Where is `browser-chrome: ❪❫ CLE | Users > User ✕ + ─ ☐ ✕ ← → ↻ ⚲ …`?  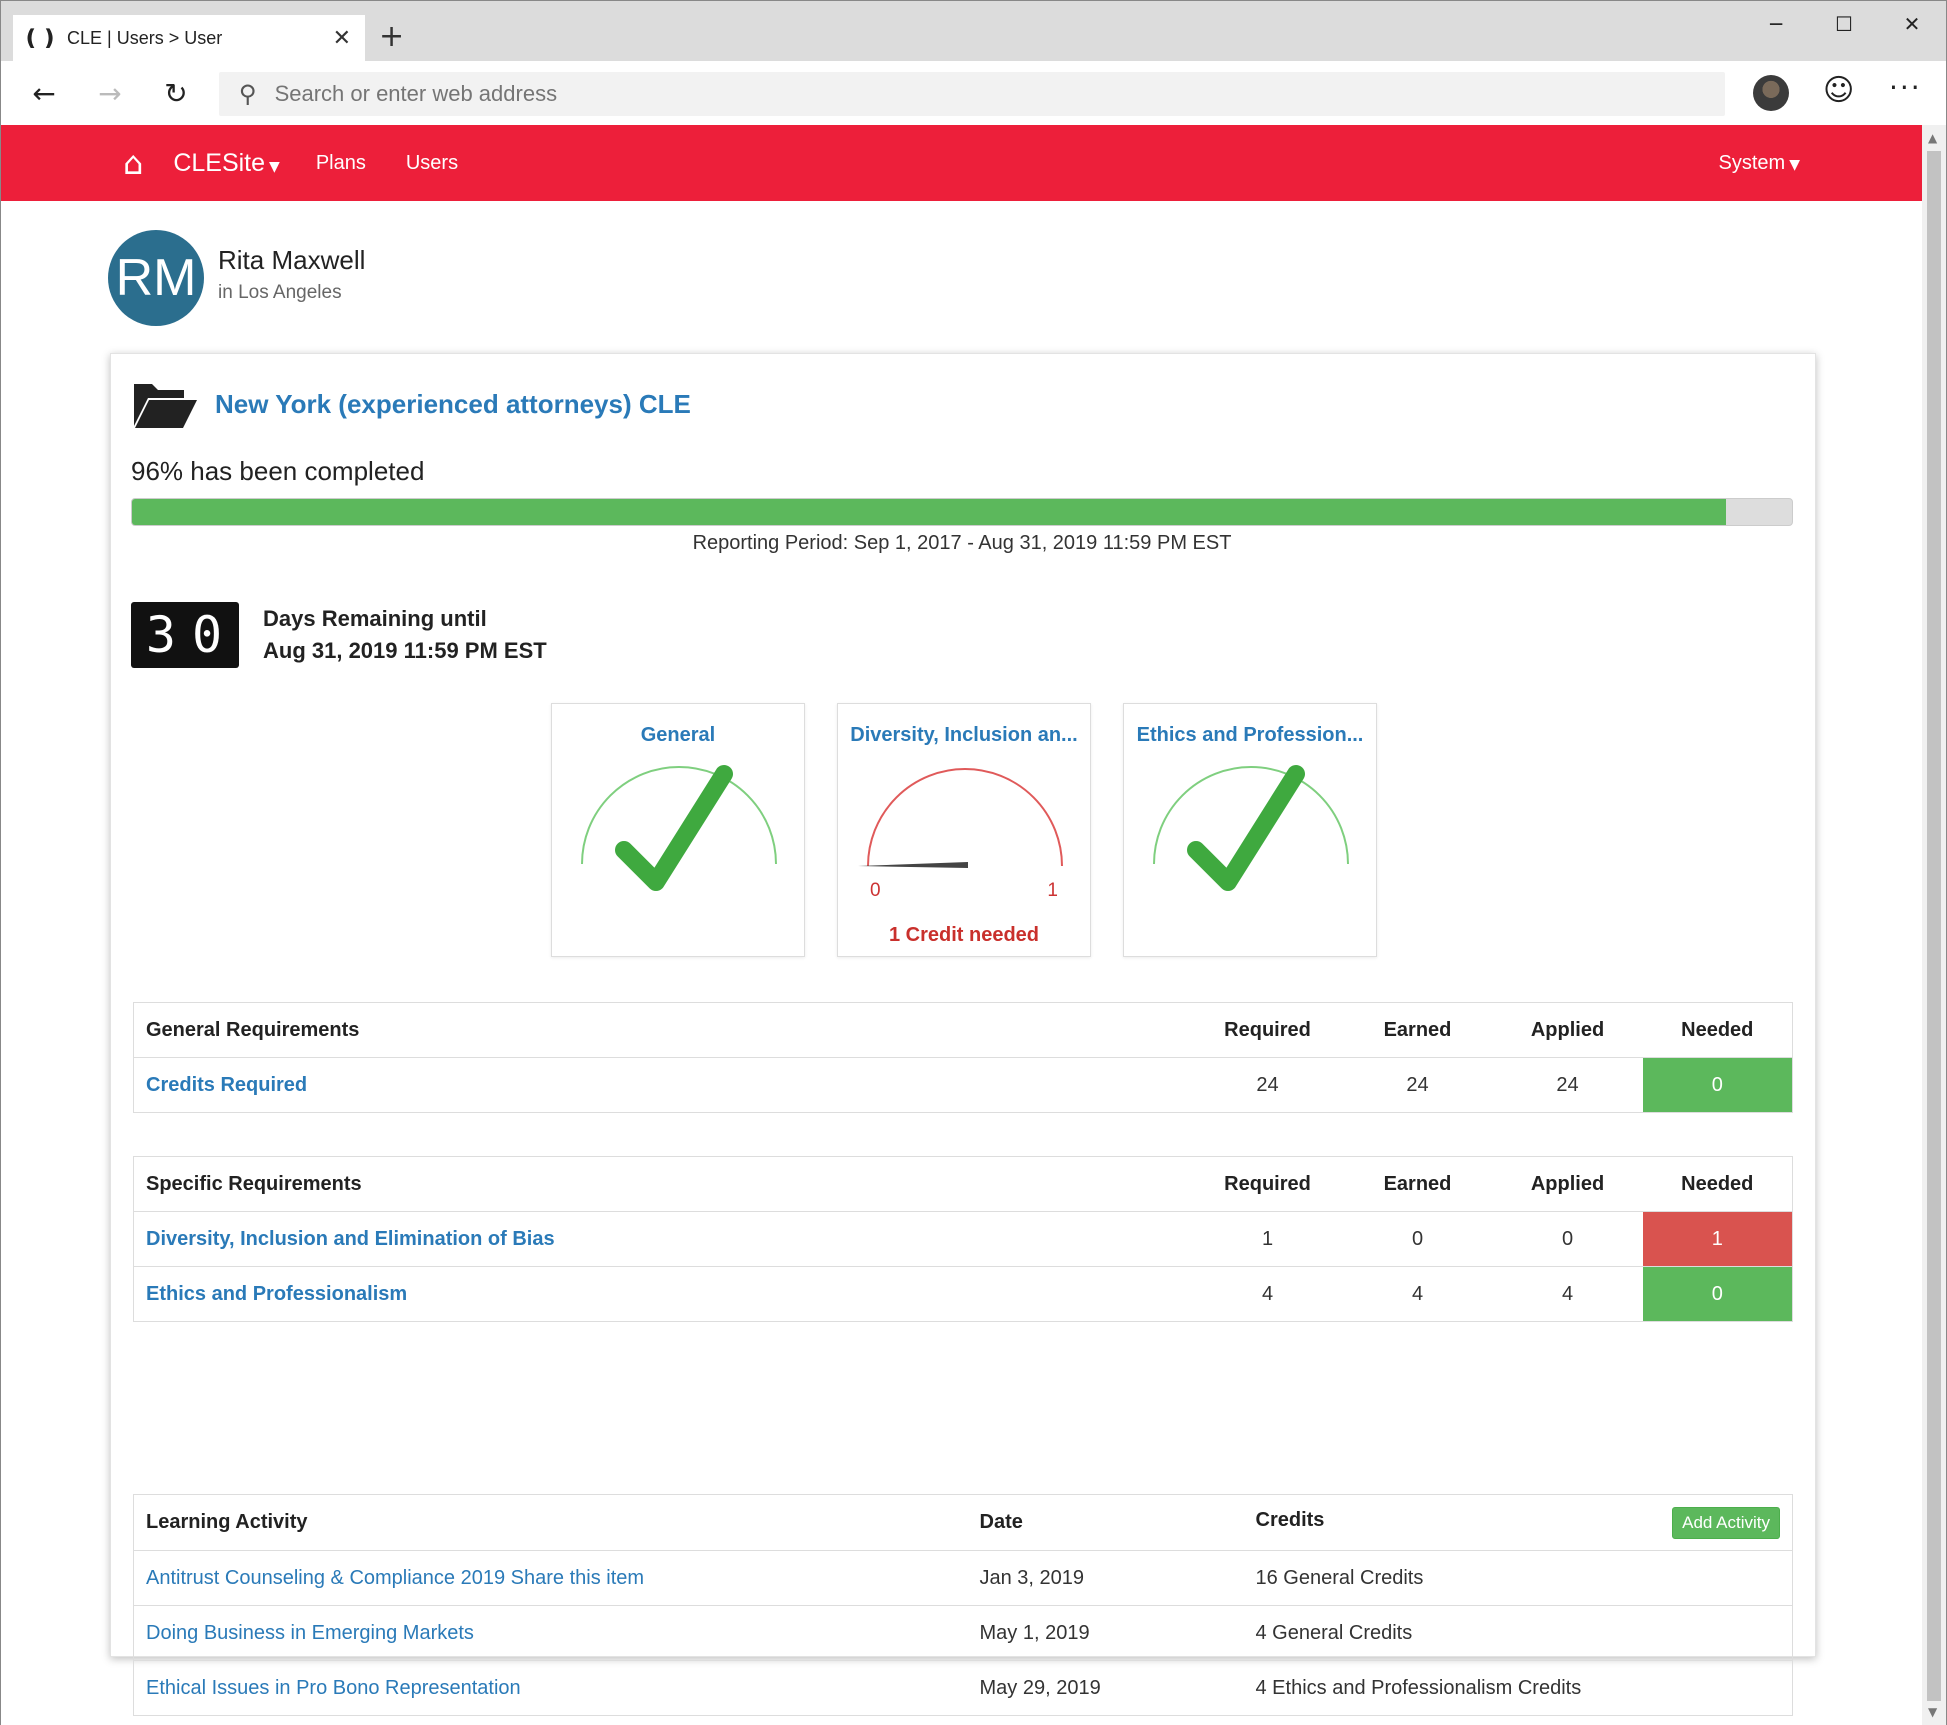 browser-chrome: ❪❫ CLE | Users > User ✕ + ─ ☐ ✕ ← → ↻ ⚲ … is located at coordinates (973, 62).